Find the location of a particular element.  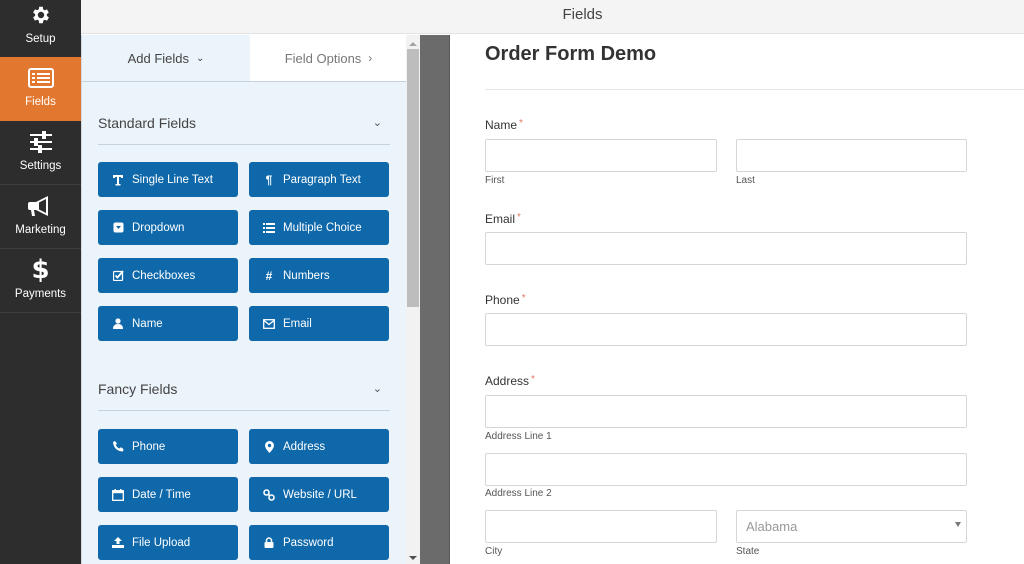

standard-fields-header: Standard Fields ⌄ is located at coordinates (244, 123).